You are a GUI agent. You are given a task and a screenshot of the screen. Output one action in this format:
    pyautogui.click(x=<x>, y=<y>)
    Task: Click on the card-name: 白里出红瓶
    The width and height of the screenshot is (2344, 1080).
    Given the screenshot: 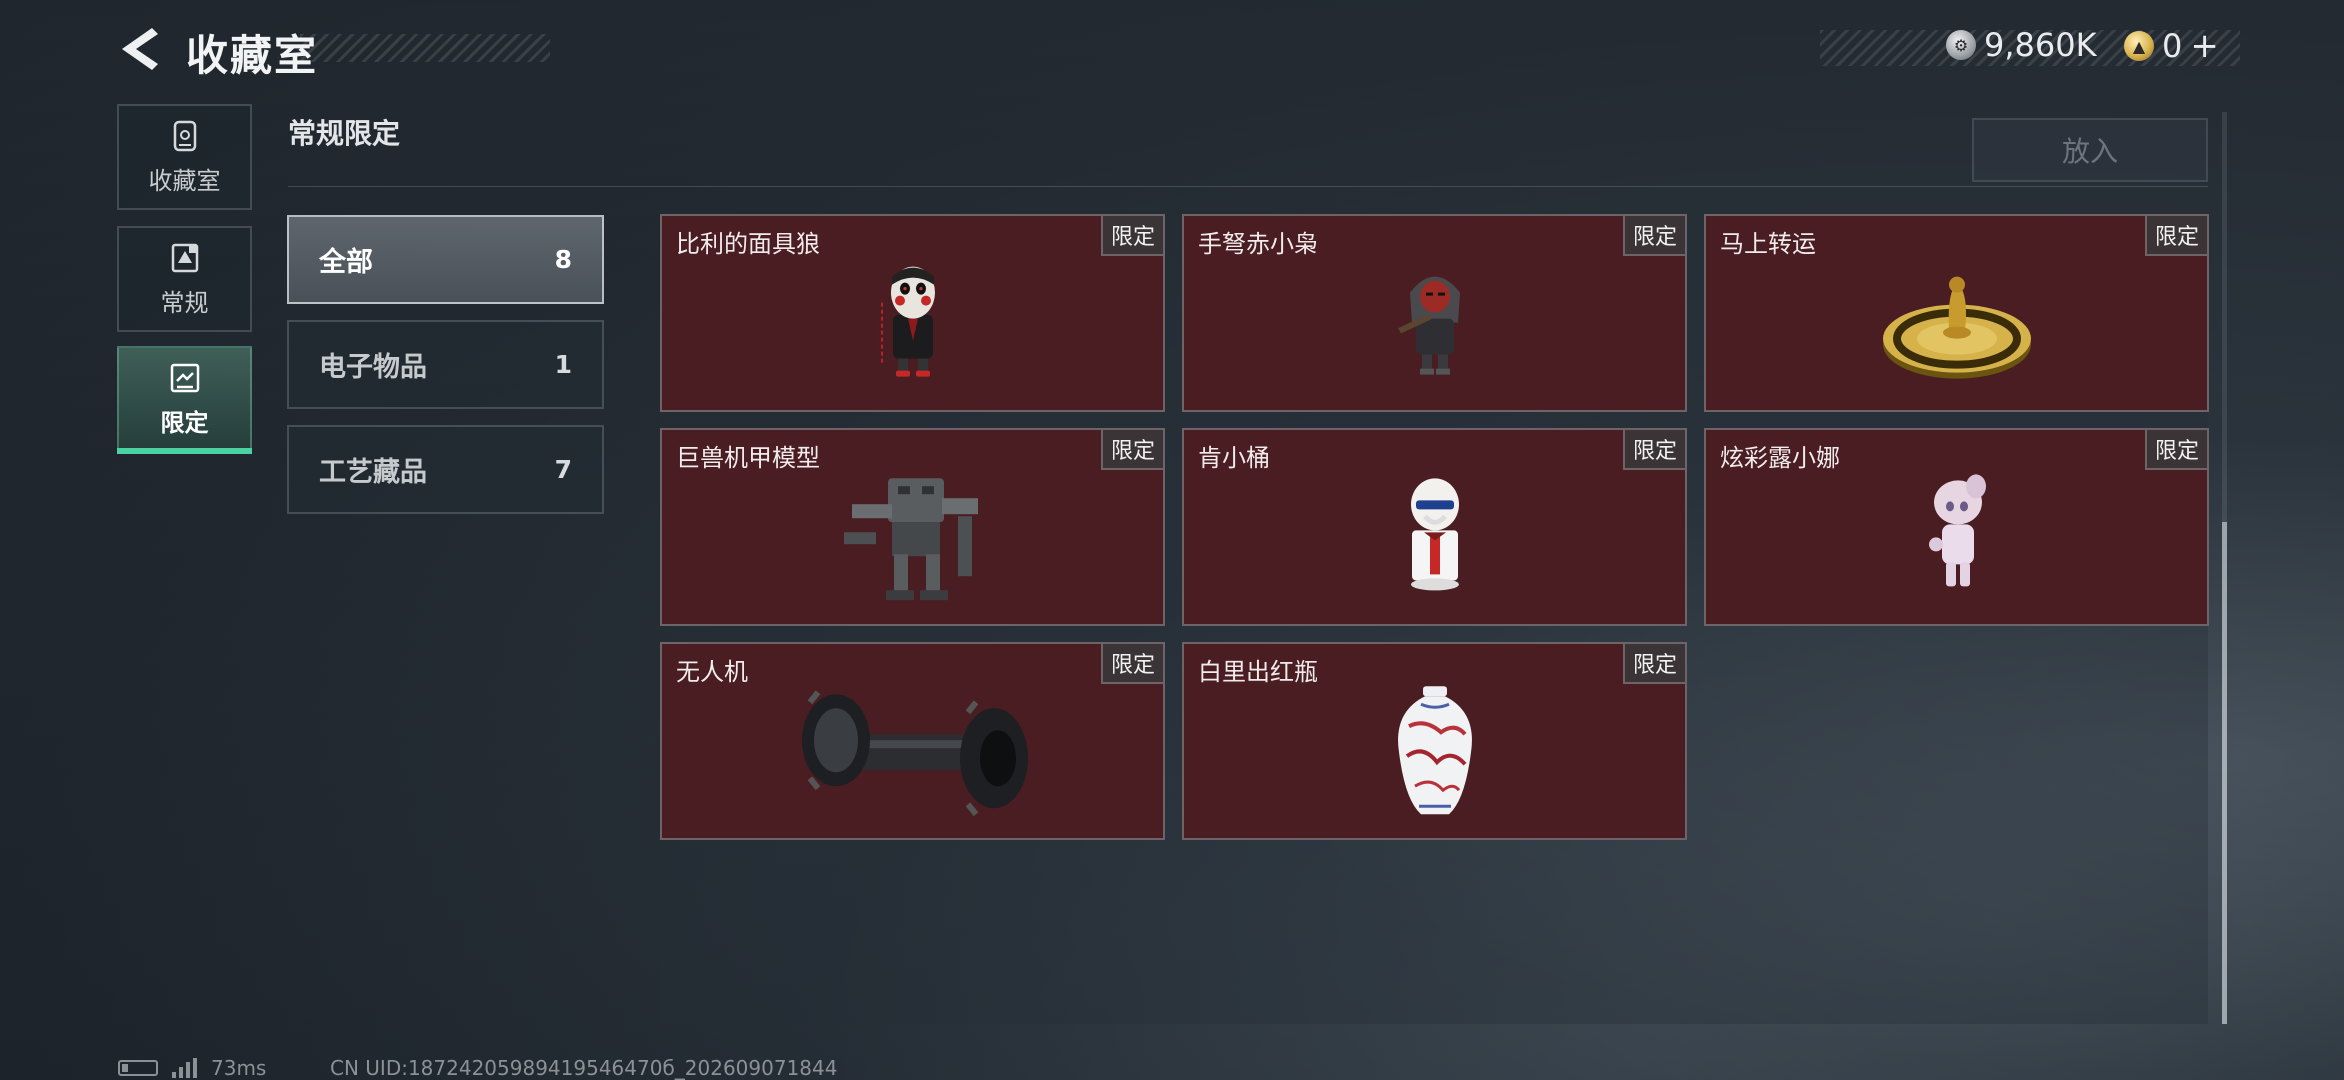 What is the action you would take?
    pyautogui.click(x=1258, y=672)
    